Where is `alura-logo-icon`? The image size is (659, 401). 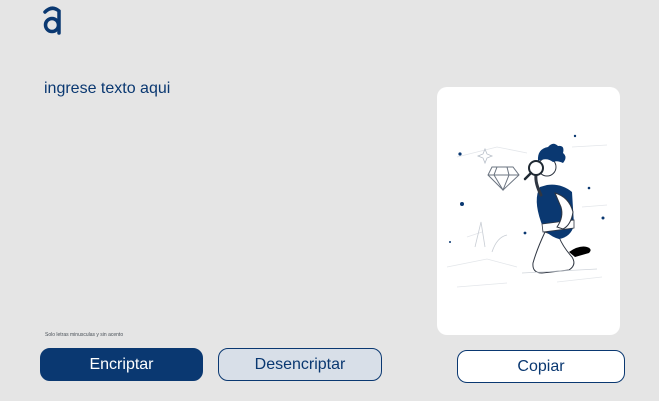
alura-logo-icon is located at coordinates (52, 20).